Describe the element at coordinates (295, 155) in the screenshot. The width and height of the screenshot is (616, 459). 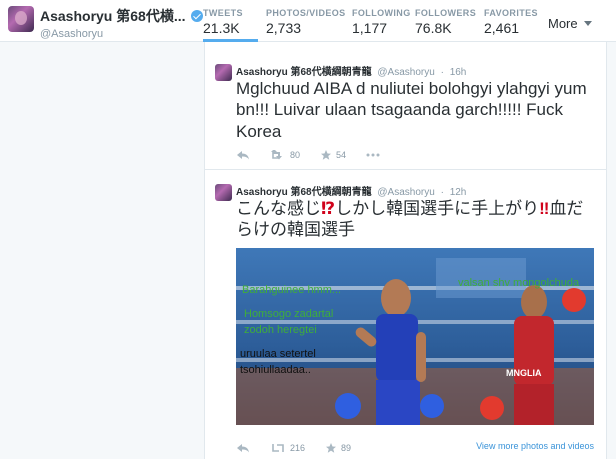
I see `retweet-count: 80` at that location.